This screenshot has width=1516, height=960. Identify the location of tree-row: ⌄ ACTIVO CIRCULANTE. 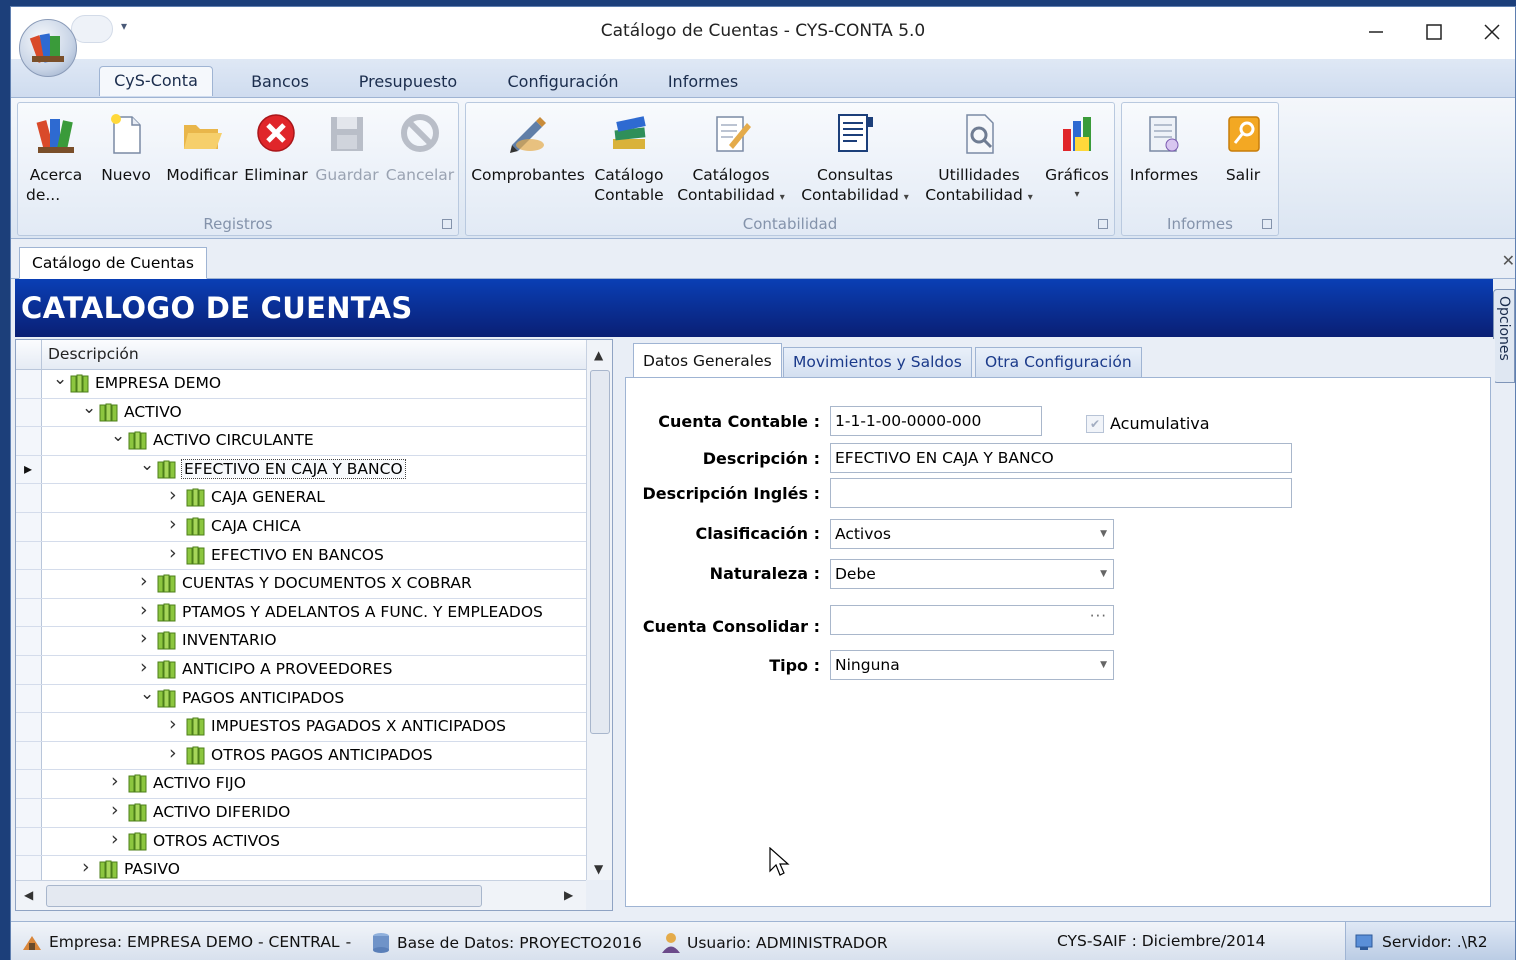
(301, 441).